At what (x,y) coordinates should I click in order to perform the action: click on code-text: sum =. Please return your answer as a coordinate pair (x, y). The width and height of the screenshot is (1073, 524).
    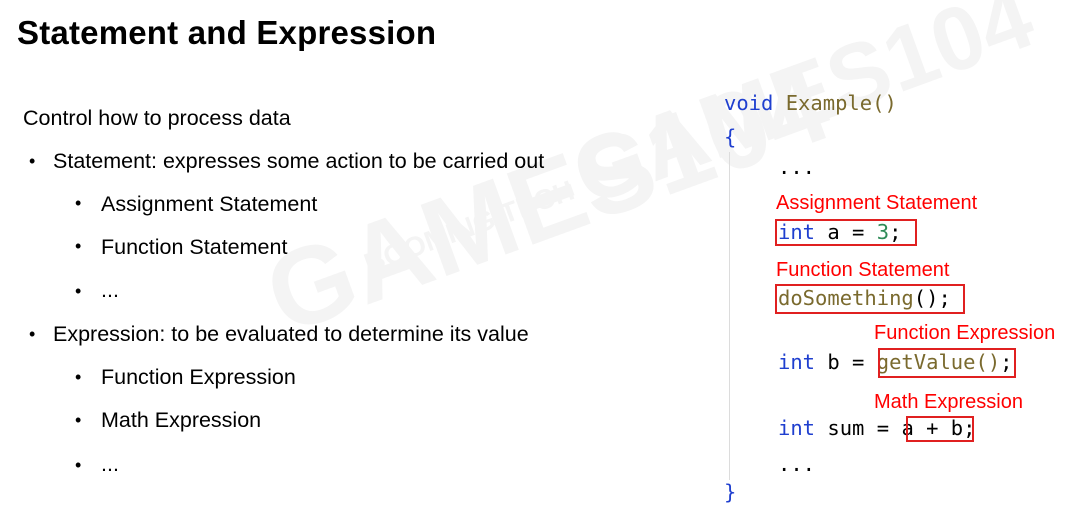
    Looking at the image, I should click on (858, 428).